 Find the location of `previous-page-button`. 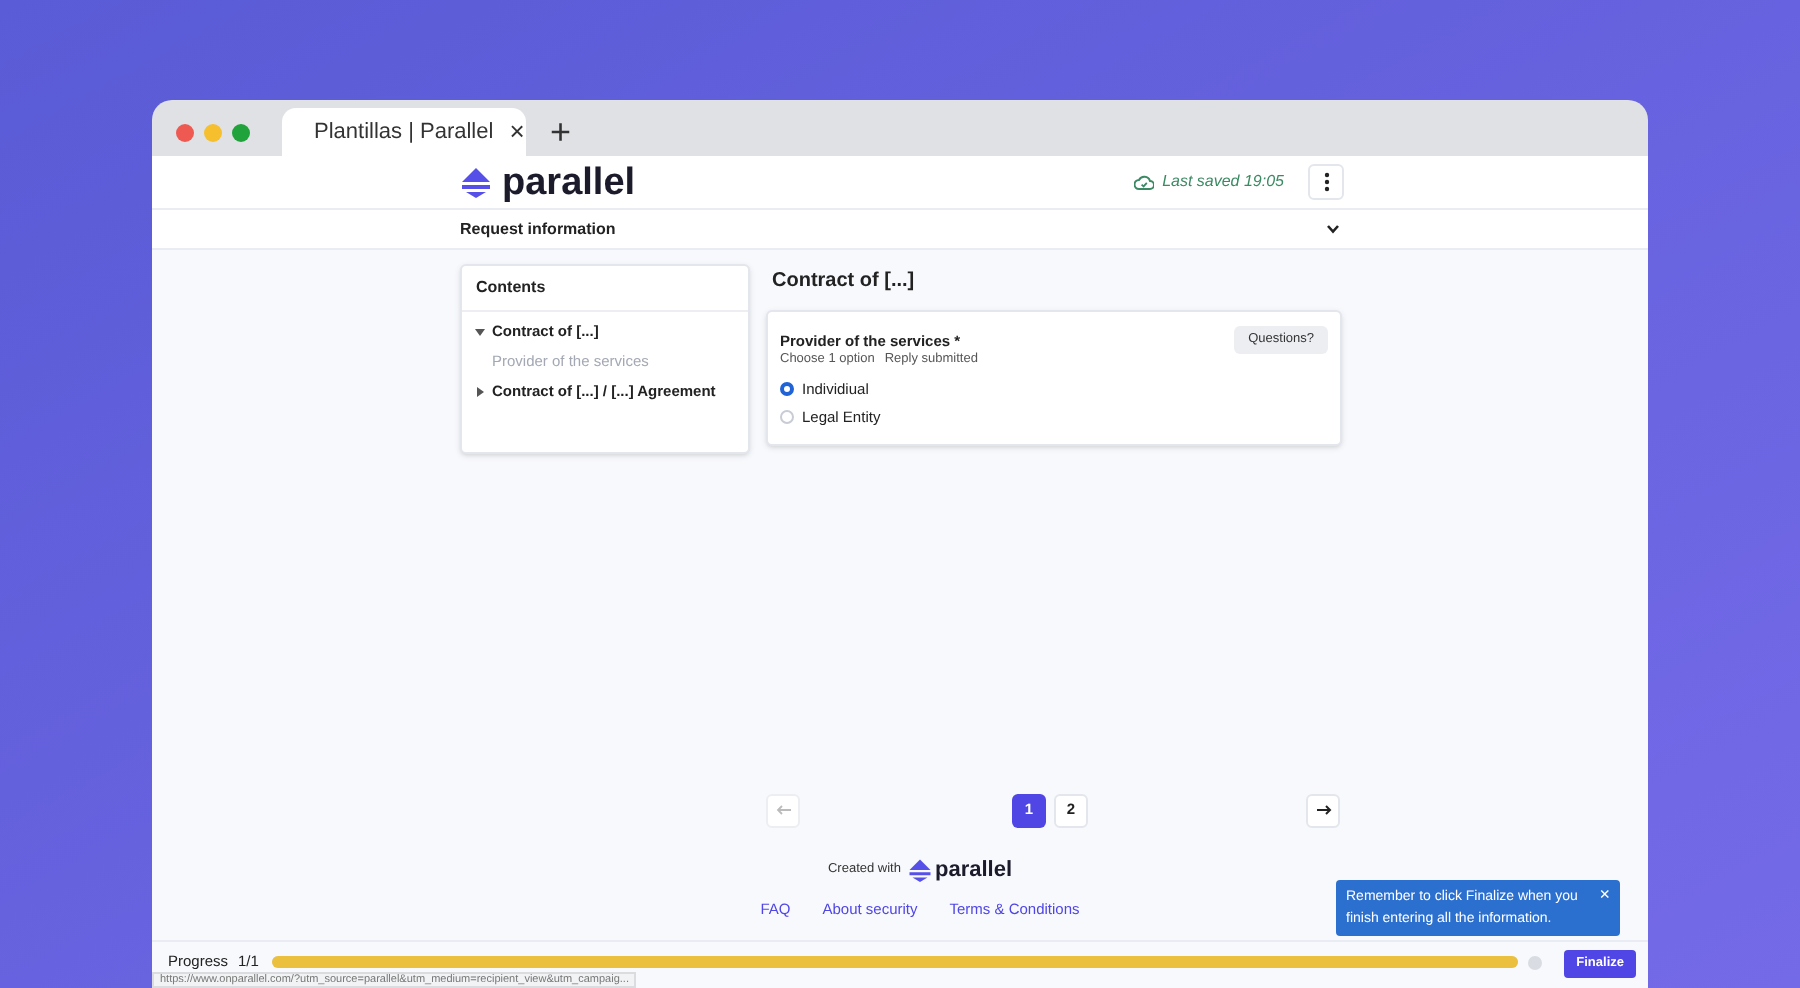

previous-page-button is located at coordinates (783, 810).